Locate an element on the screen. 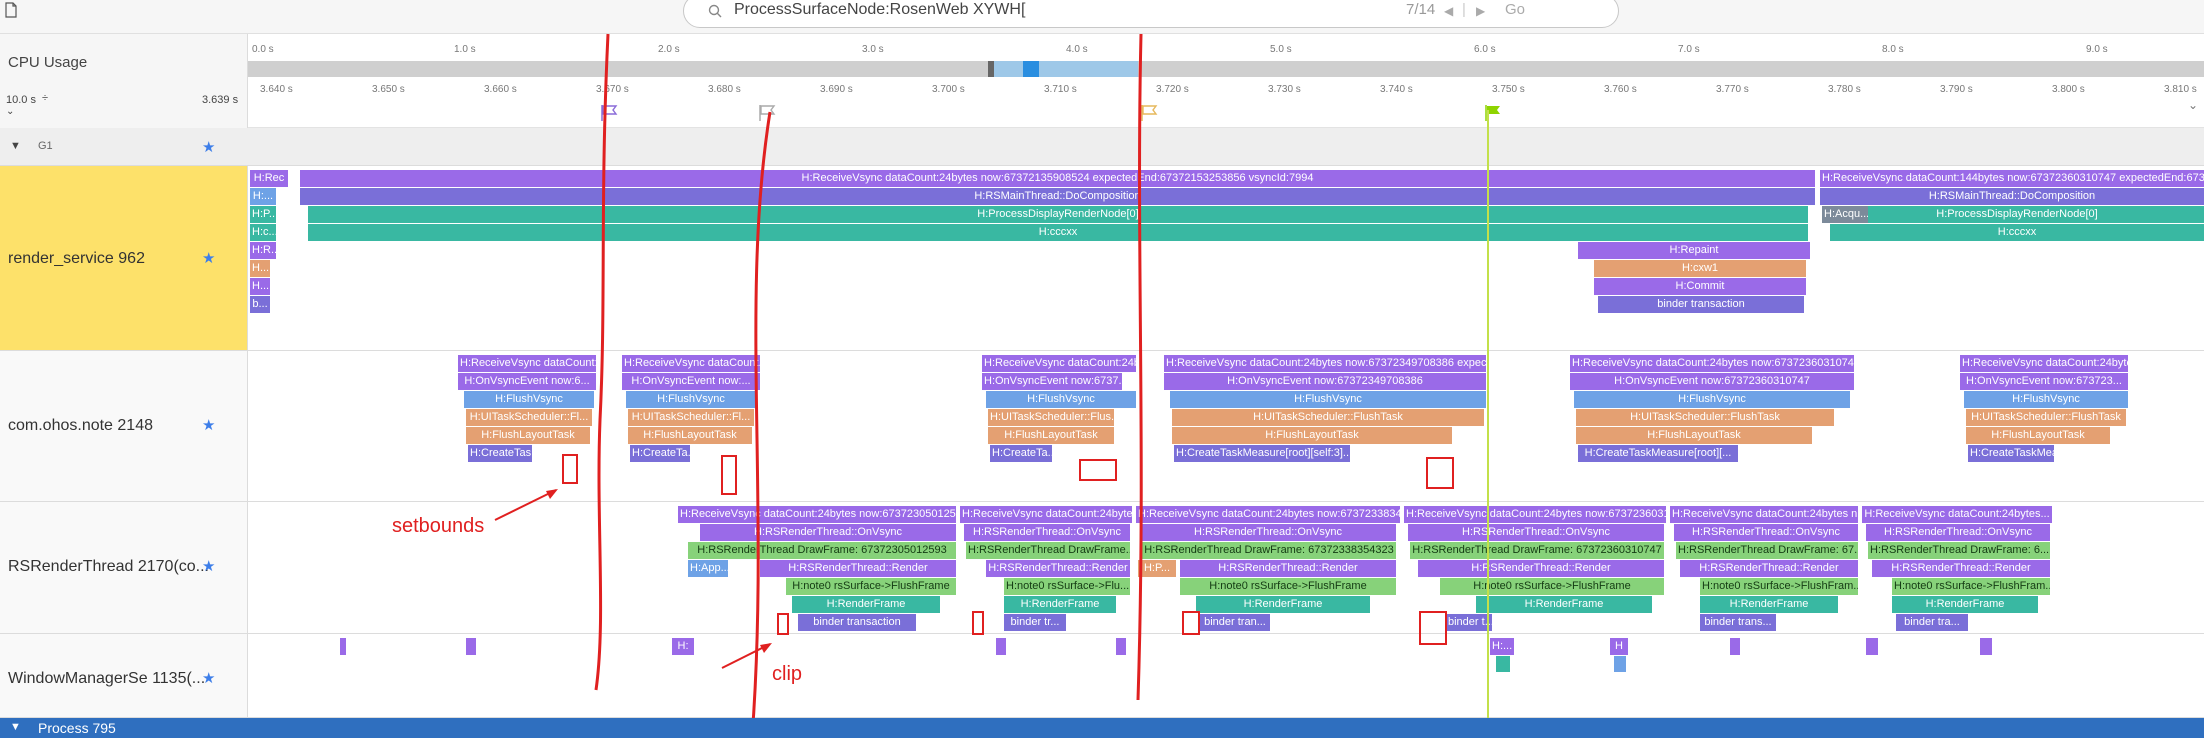 The width and height of the screenshot is (2204, 738). annotation-arrow is located at coordinates (525, 505).